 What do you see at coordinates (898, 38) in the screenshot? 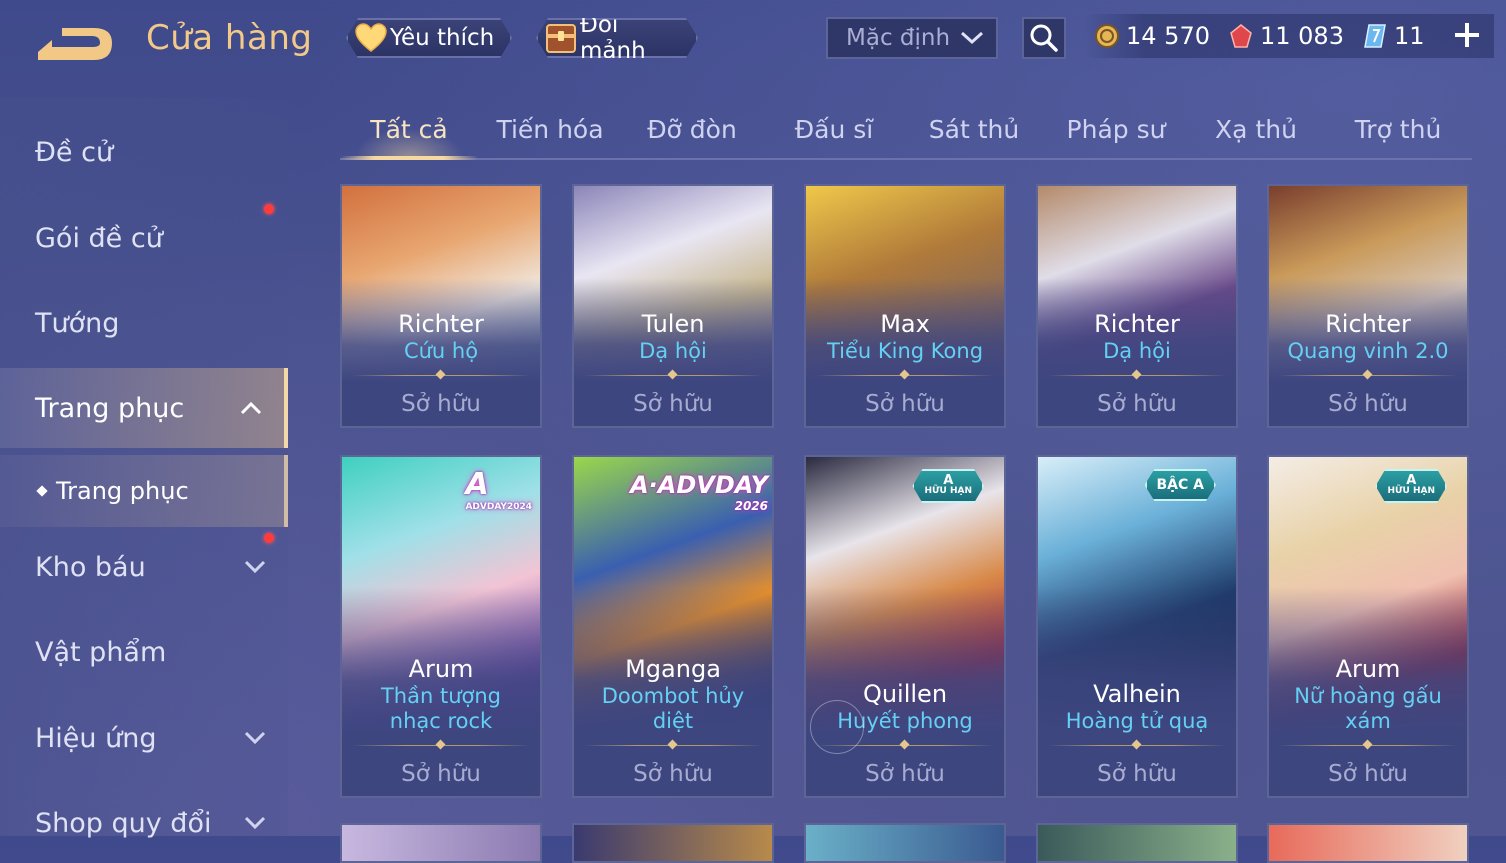
I see `sort-selected-value: Mặc định` at bounding box center [898, 38].